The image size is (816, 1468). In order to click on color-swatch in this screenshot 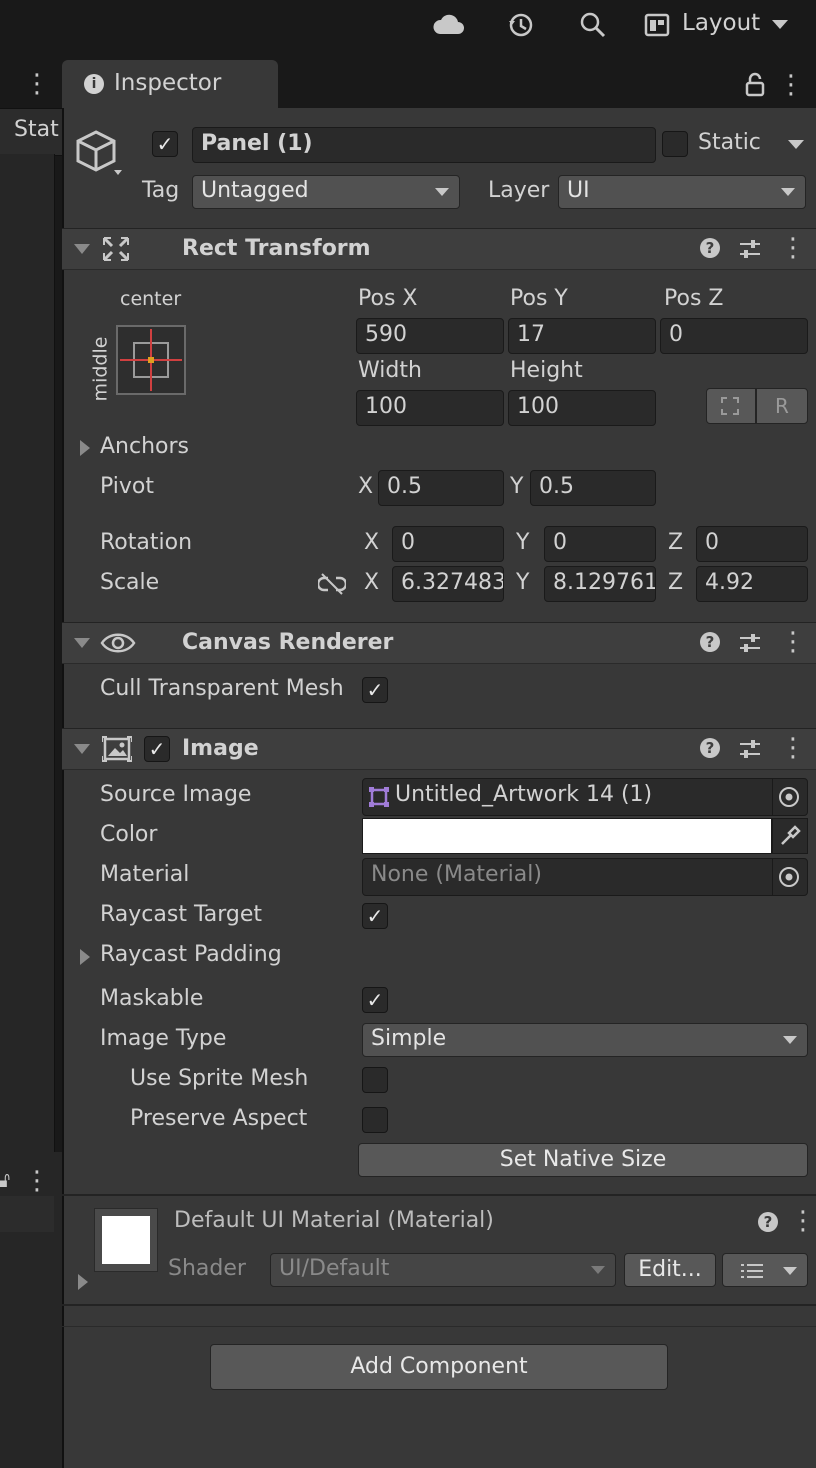, I will do `click(567, 836)`.